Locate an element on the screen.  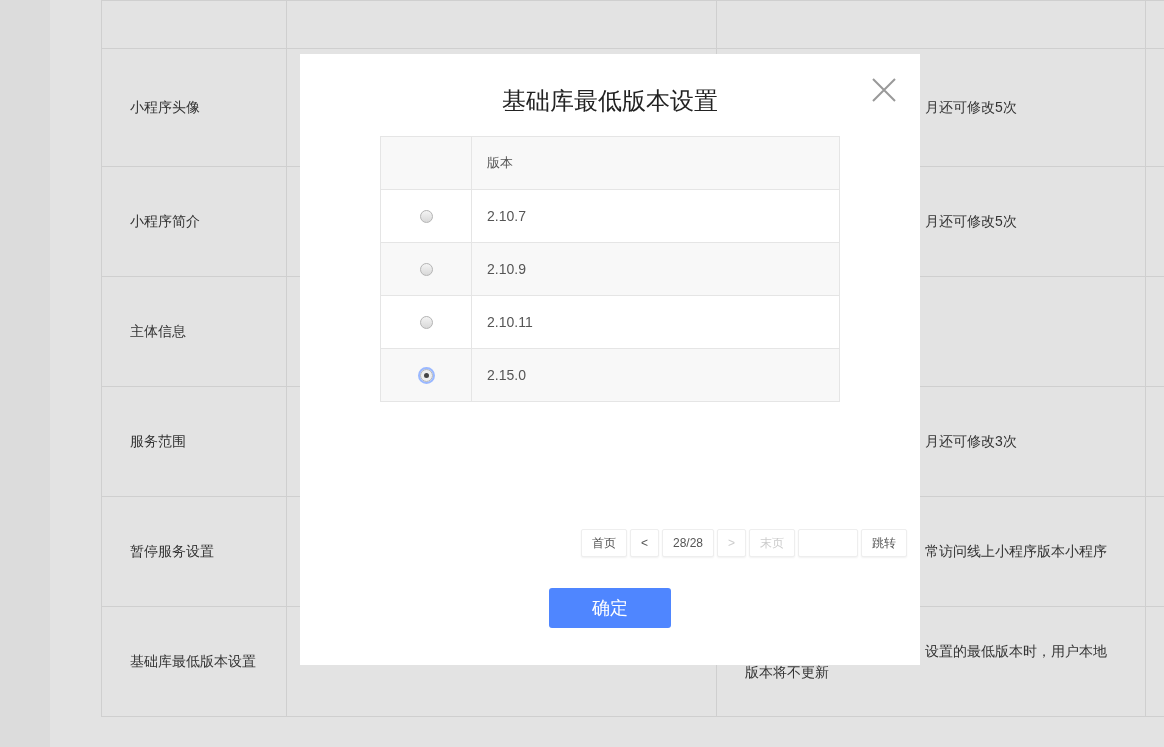
row-note: 常访问线上小程序版本小程序 is located at coordinates (1016, 551).